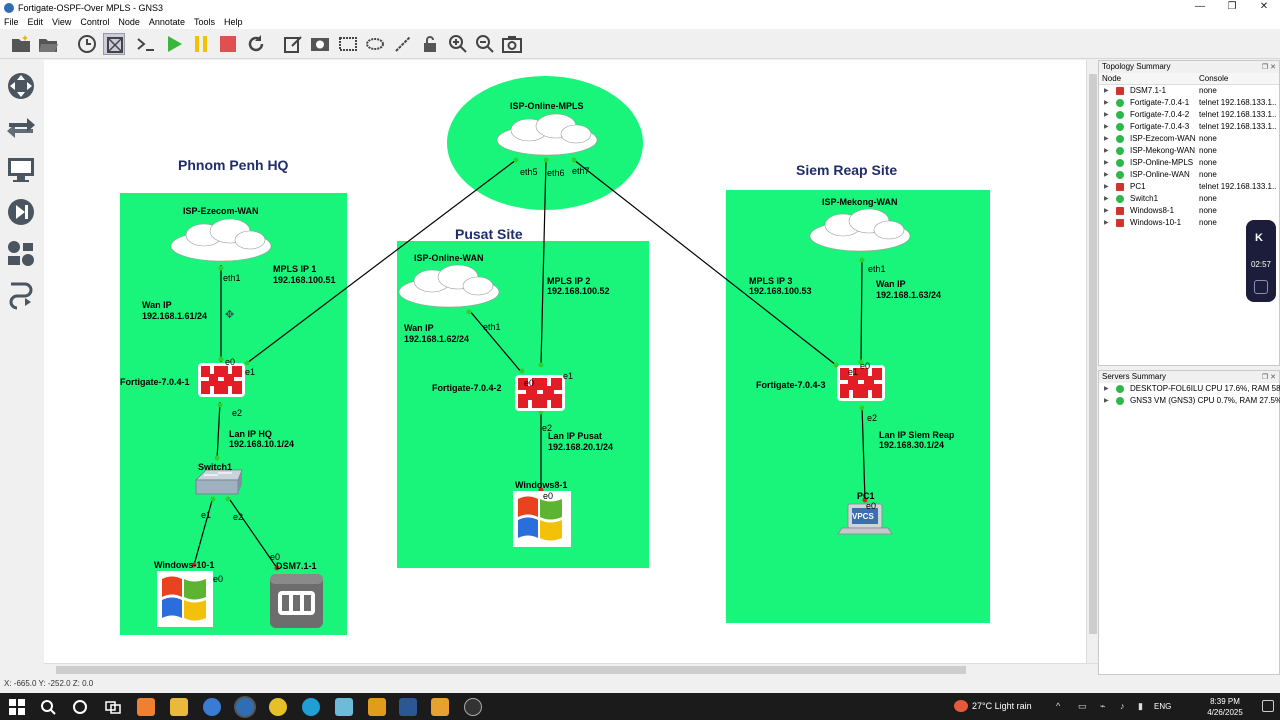 This screenshot has height=720, width=1280. Describe the element at coordinates (866, 496) in the screenshot. I see `pc1-label: PC1` at that location.